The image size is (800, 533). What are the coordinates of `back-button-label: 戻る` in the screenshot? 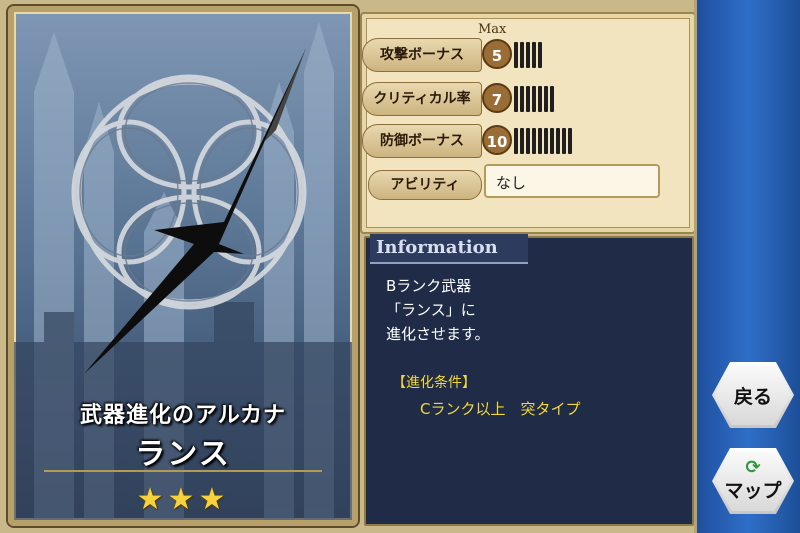 It's located at (752, 396).